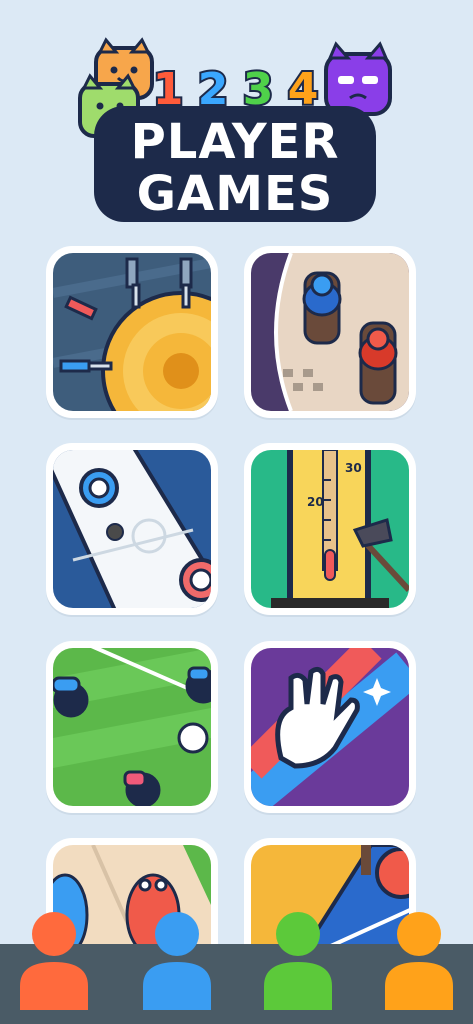 This screenshot has width=473, height=1024. What do you see at coordinates (298, 961) in the screenshot?
I see `player-3-icon` at bounding box center [298, 961].